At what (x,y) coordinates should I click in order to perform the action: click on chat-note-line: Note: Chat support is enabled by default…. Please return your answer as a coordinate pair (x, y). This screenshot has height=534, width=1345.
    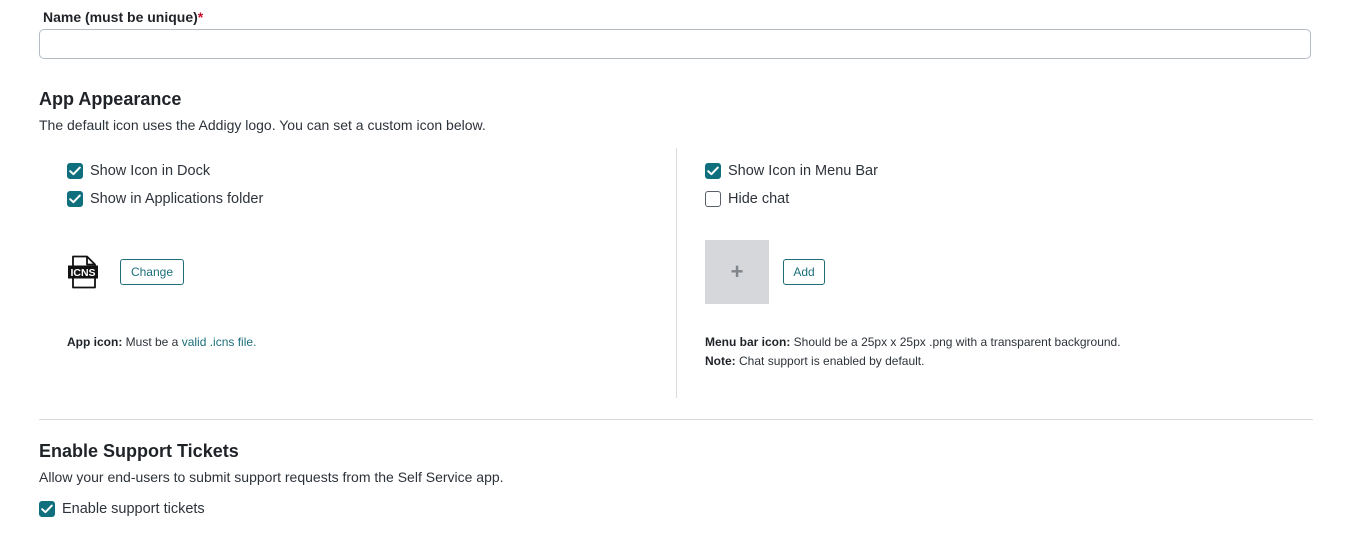
    Looking at the image, I should click on (1005, 361).